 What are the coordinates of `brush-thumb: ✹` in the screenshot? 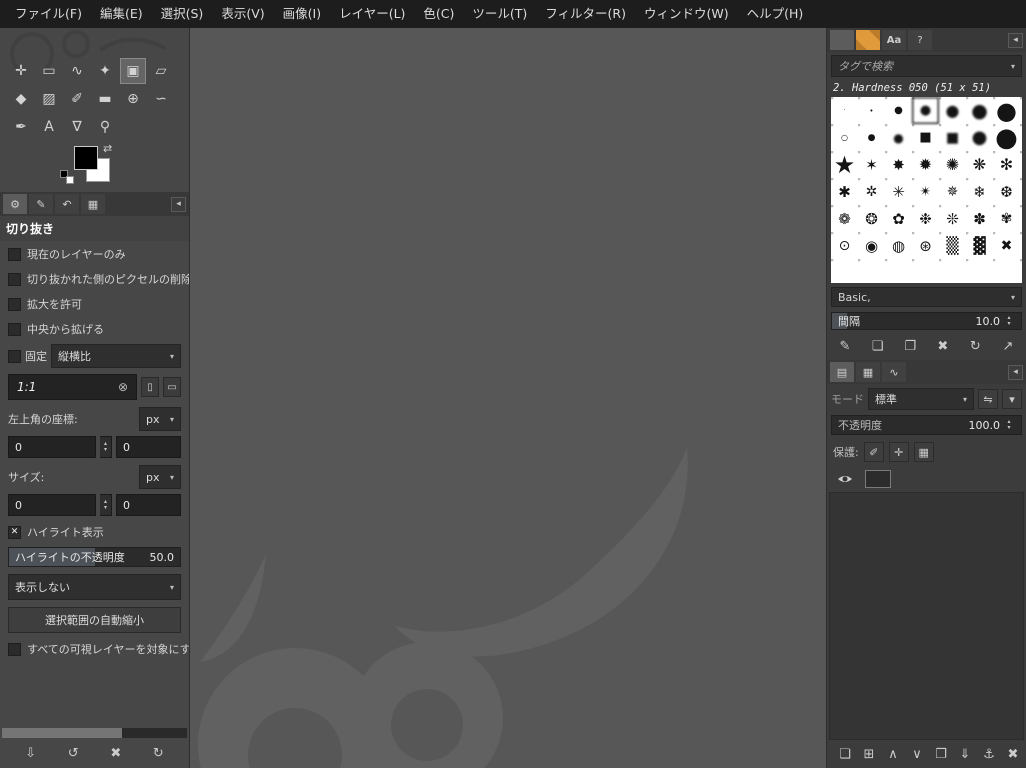 It's located at (925, 164).